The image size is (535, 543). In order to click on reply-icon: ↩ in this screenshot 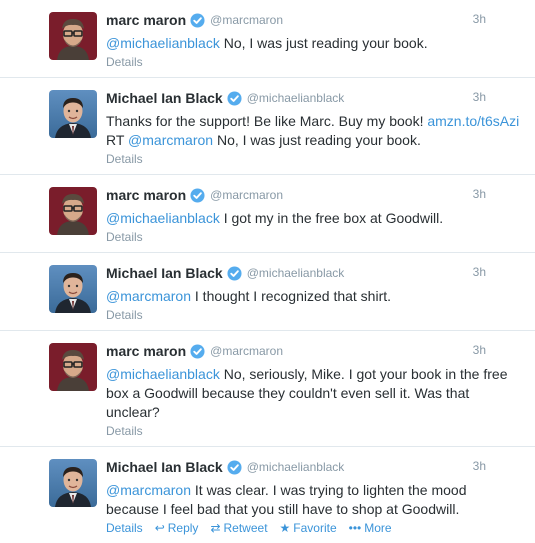, I will do `click(159, 528)`.